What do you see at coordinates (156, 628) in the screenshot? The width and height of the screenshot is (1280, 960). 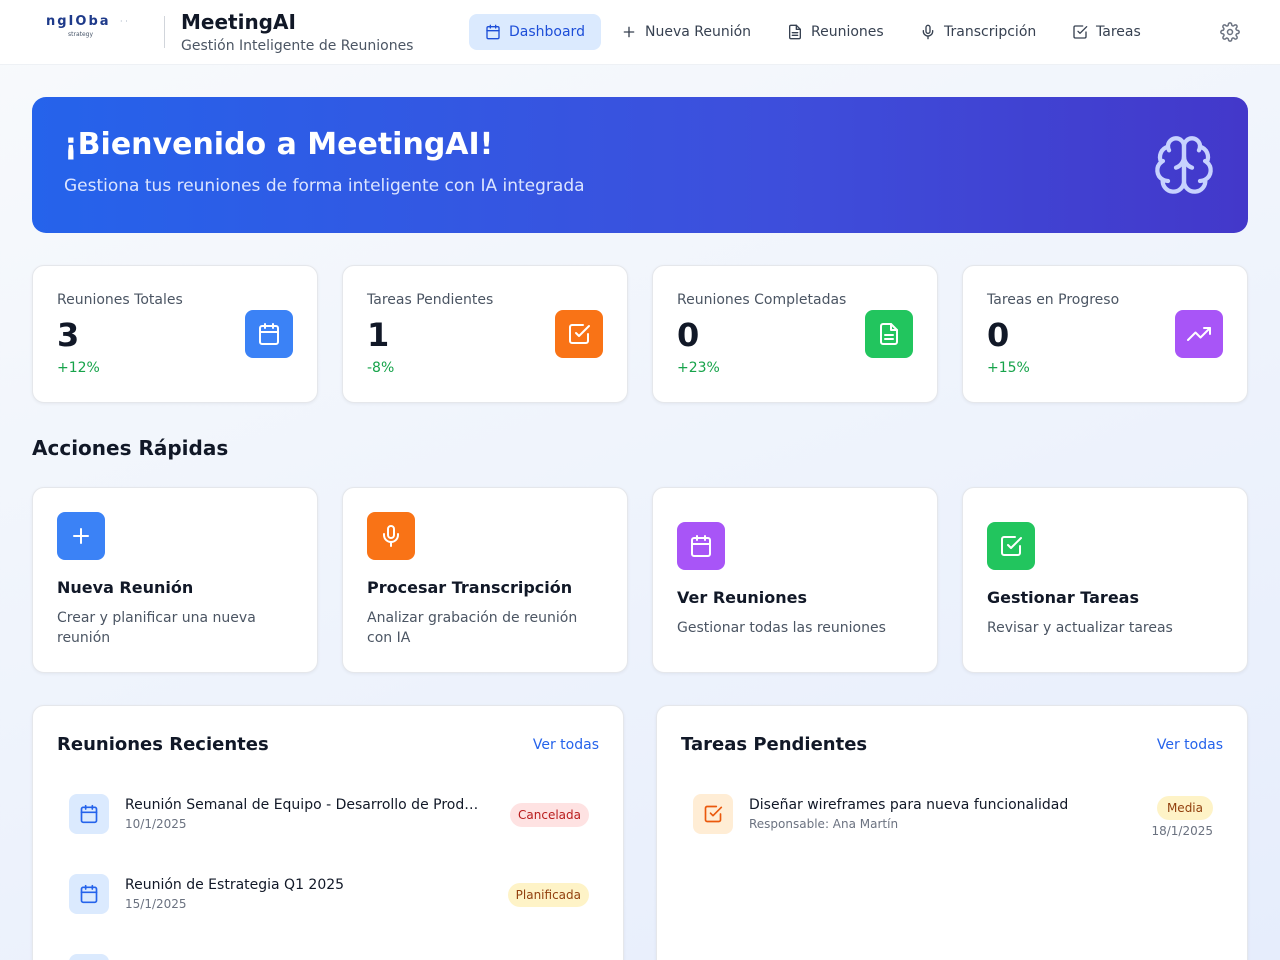 I see `action-description: Crear y planificar una nueva reunión` at bounding box center [156, 628].